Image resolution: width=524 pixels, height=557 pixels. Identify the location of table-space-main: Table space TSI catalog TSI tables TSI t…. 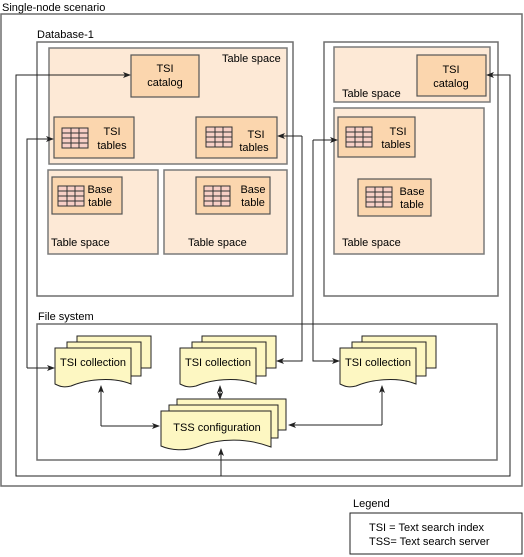
(168, 106).